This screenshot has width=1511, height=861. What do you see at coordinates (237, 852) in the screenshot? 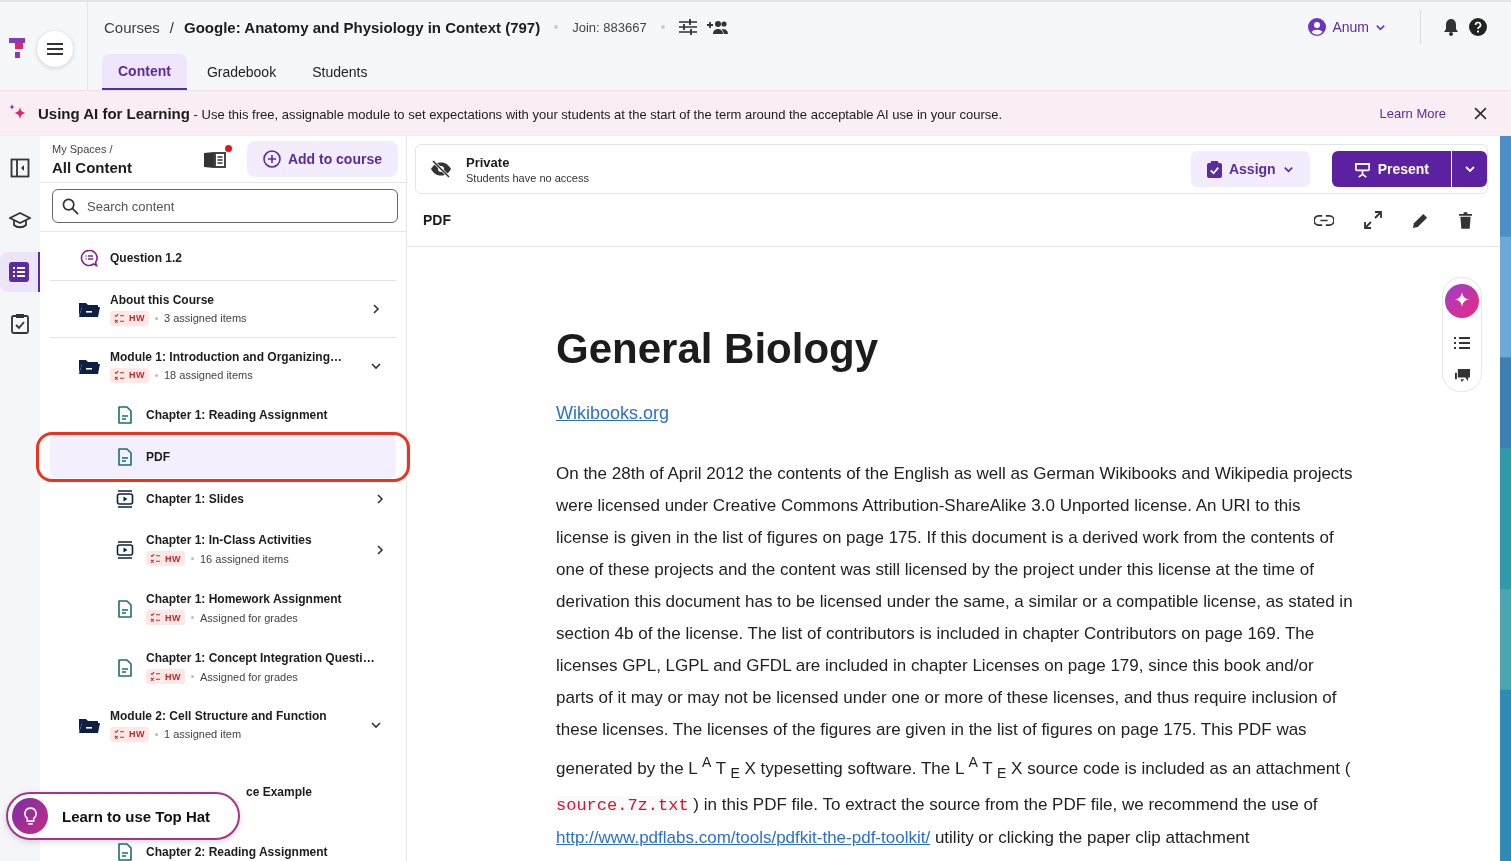
I see `item-title: Chapter 2: Reading Assignment` at bounding box center [237, 852].